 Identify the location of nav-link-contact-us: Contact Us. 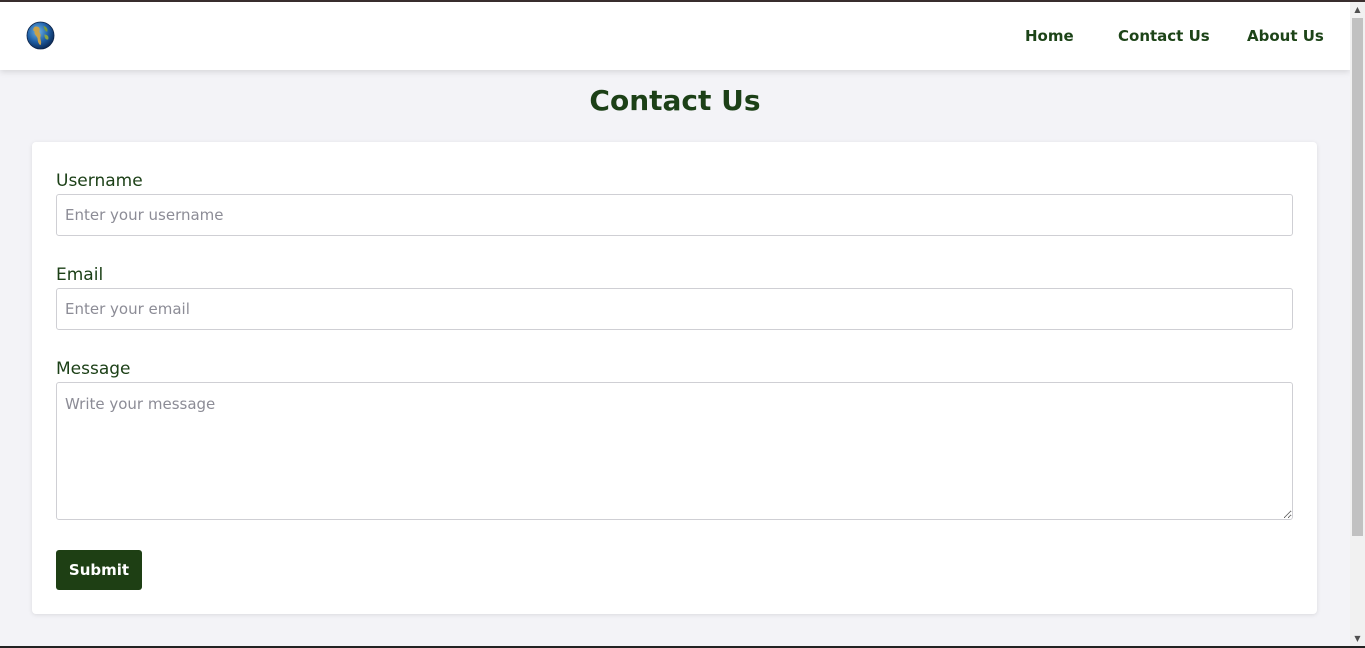
(1164, 36).